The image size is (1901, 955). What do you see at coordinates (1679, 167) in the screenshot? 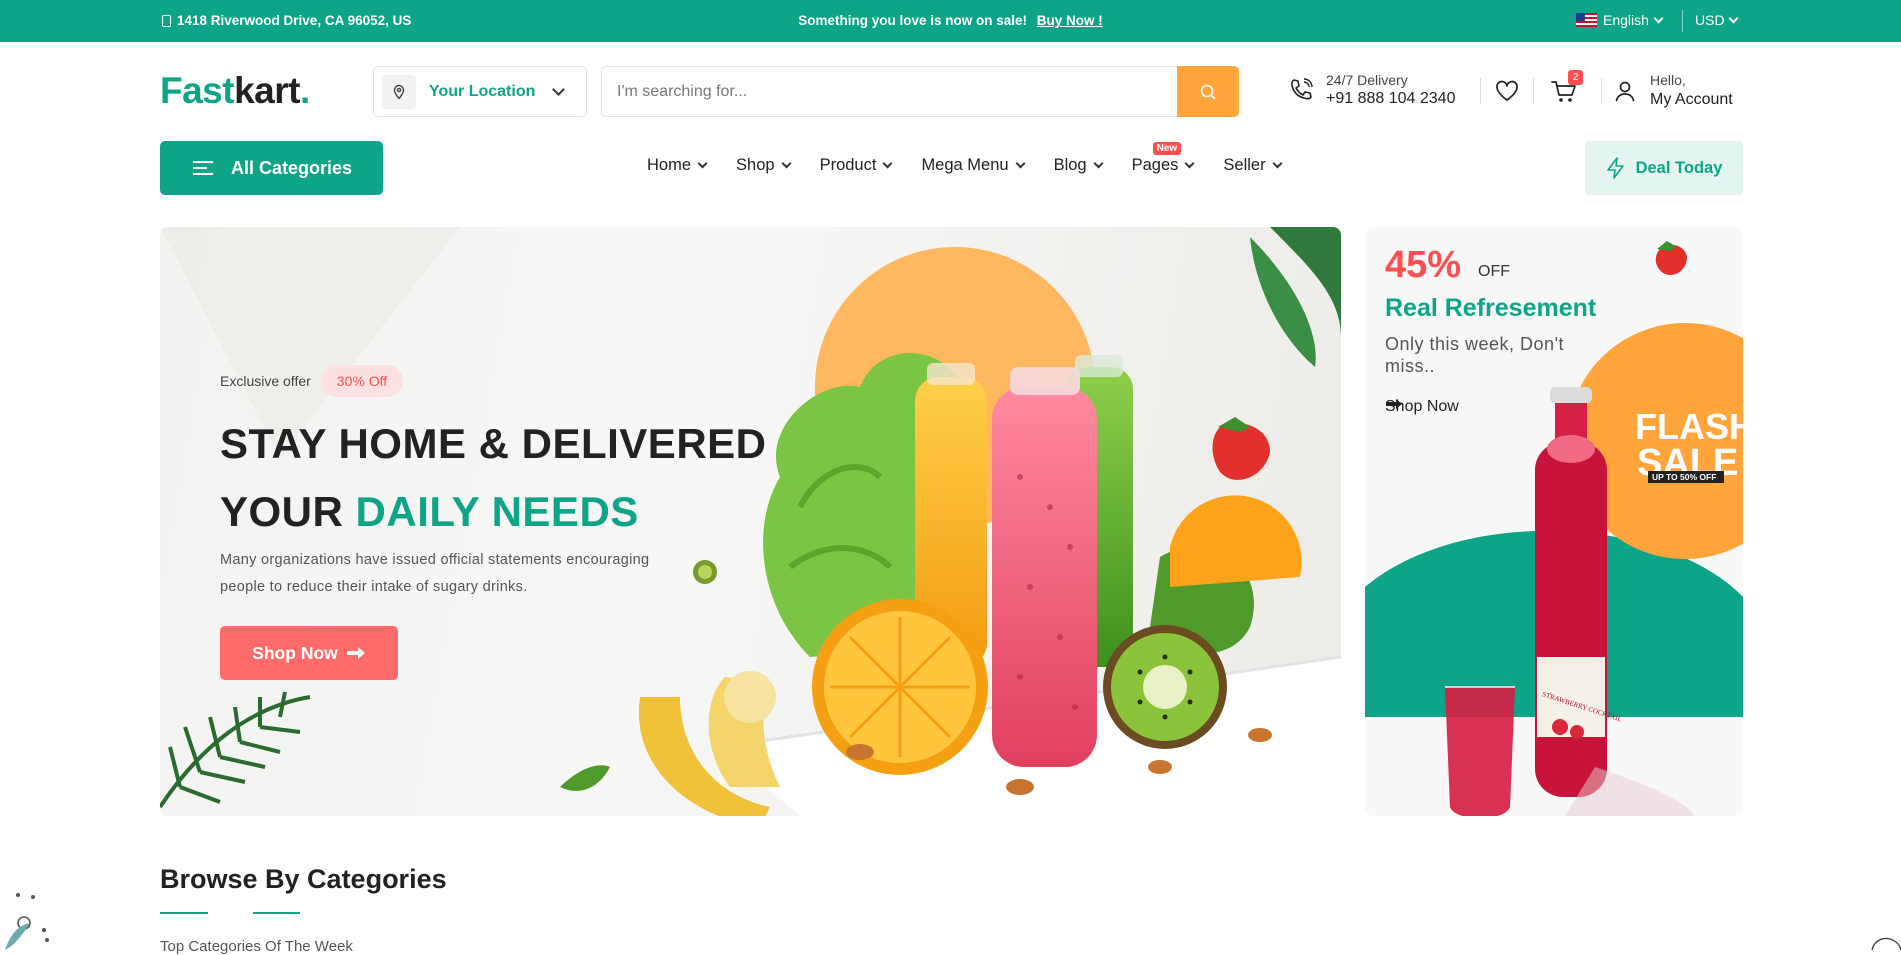
I see `deal-today-label: Deal Today` at bounding box center [1679, 167].